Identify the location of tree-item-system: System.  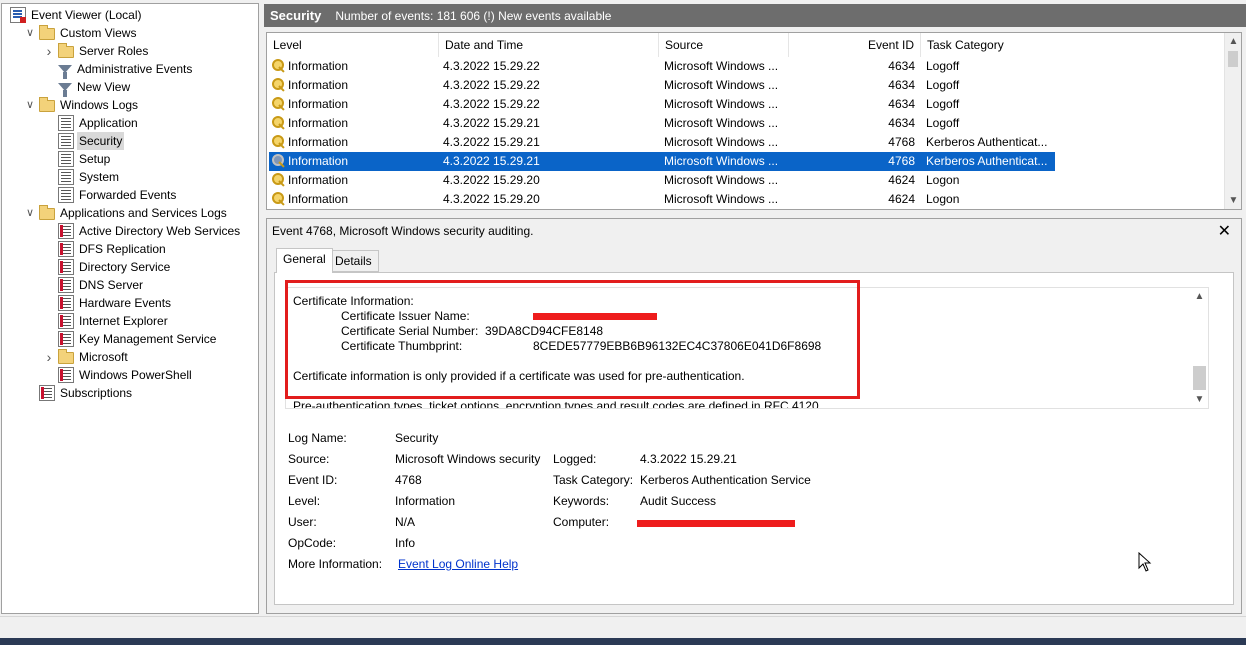
(81, 177).